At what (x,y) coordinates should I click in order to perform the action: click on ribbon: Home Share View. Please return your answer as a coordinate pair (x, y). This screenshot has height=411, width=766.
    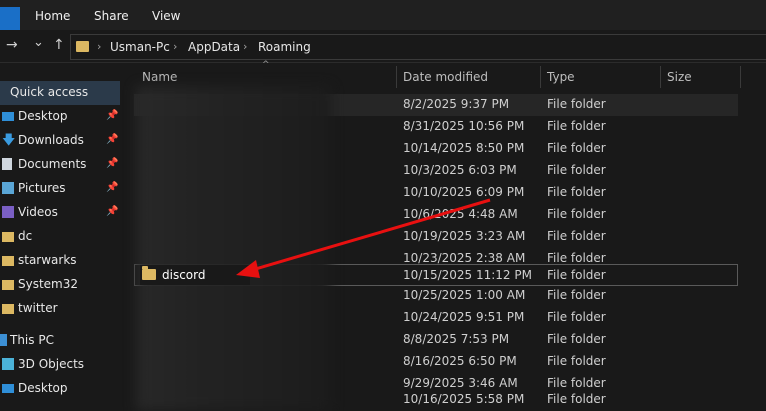
    Looking at the image, I should click on (383, 15).